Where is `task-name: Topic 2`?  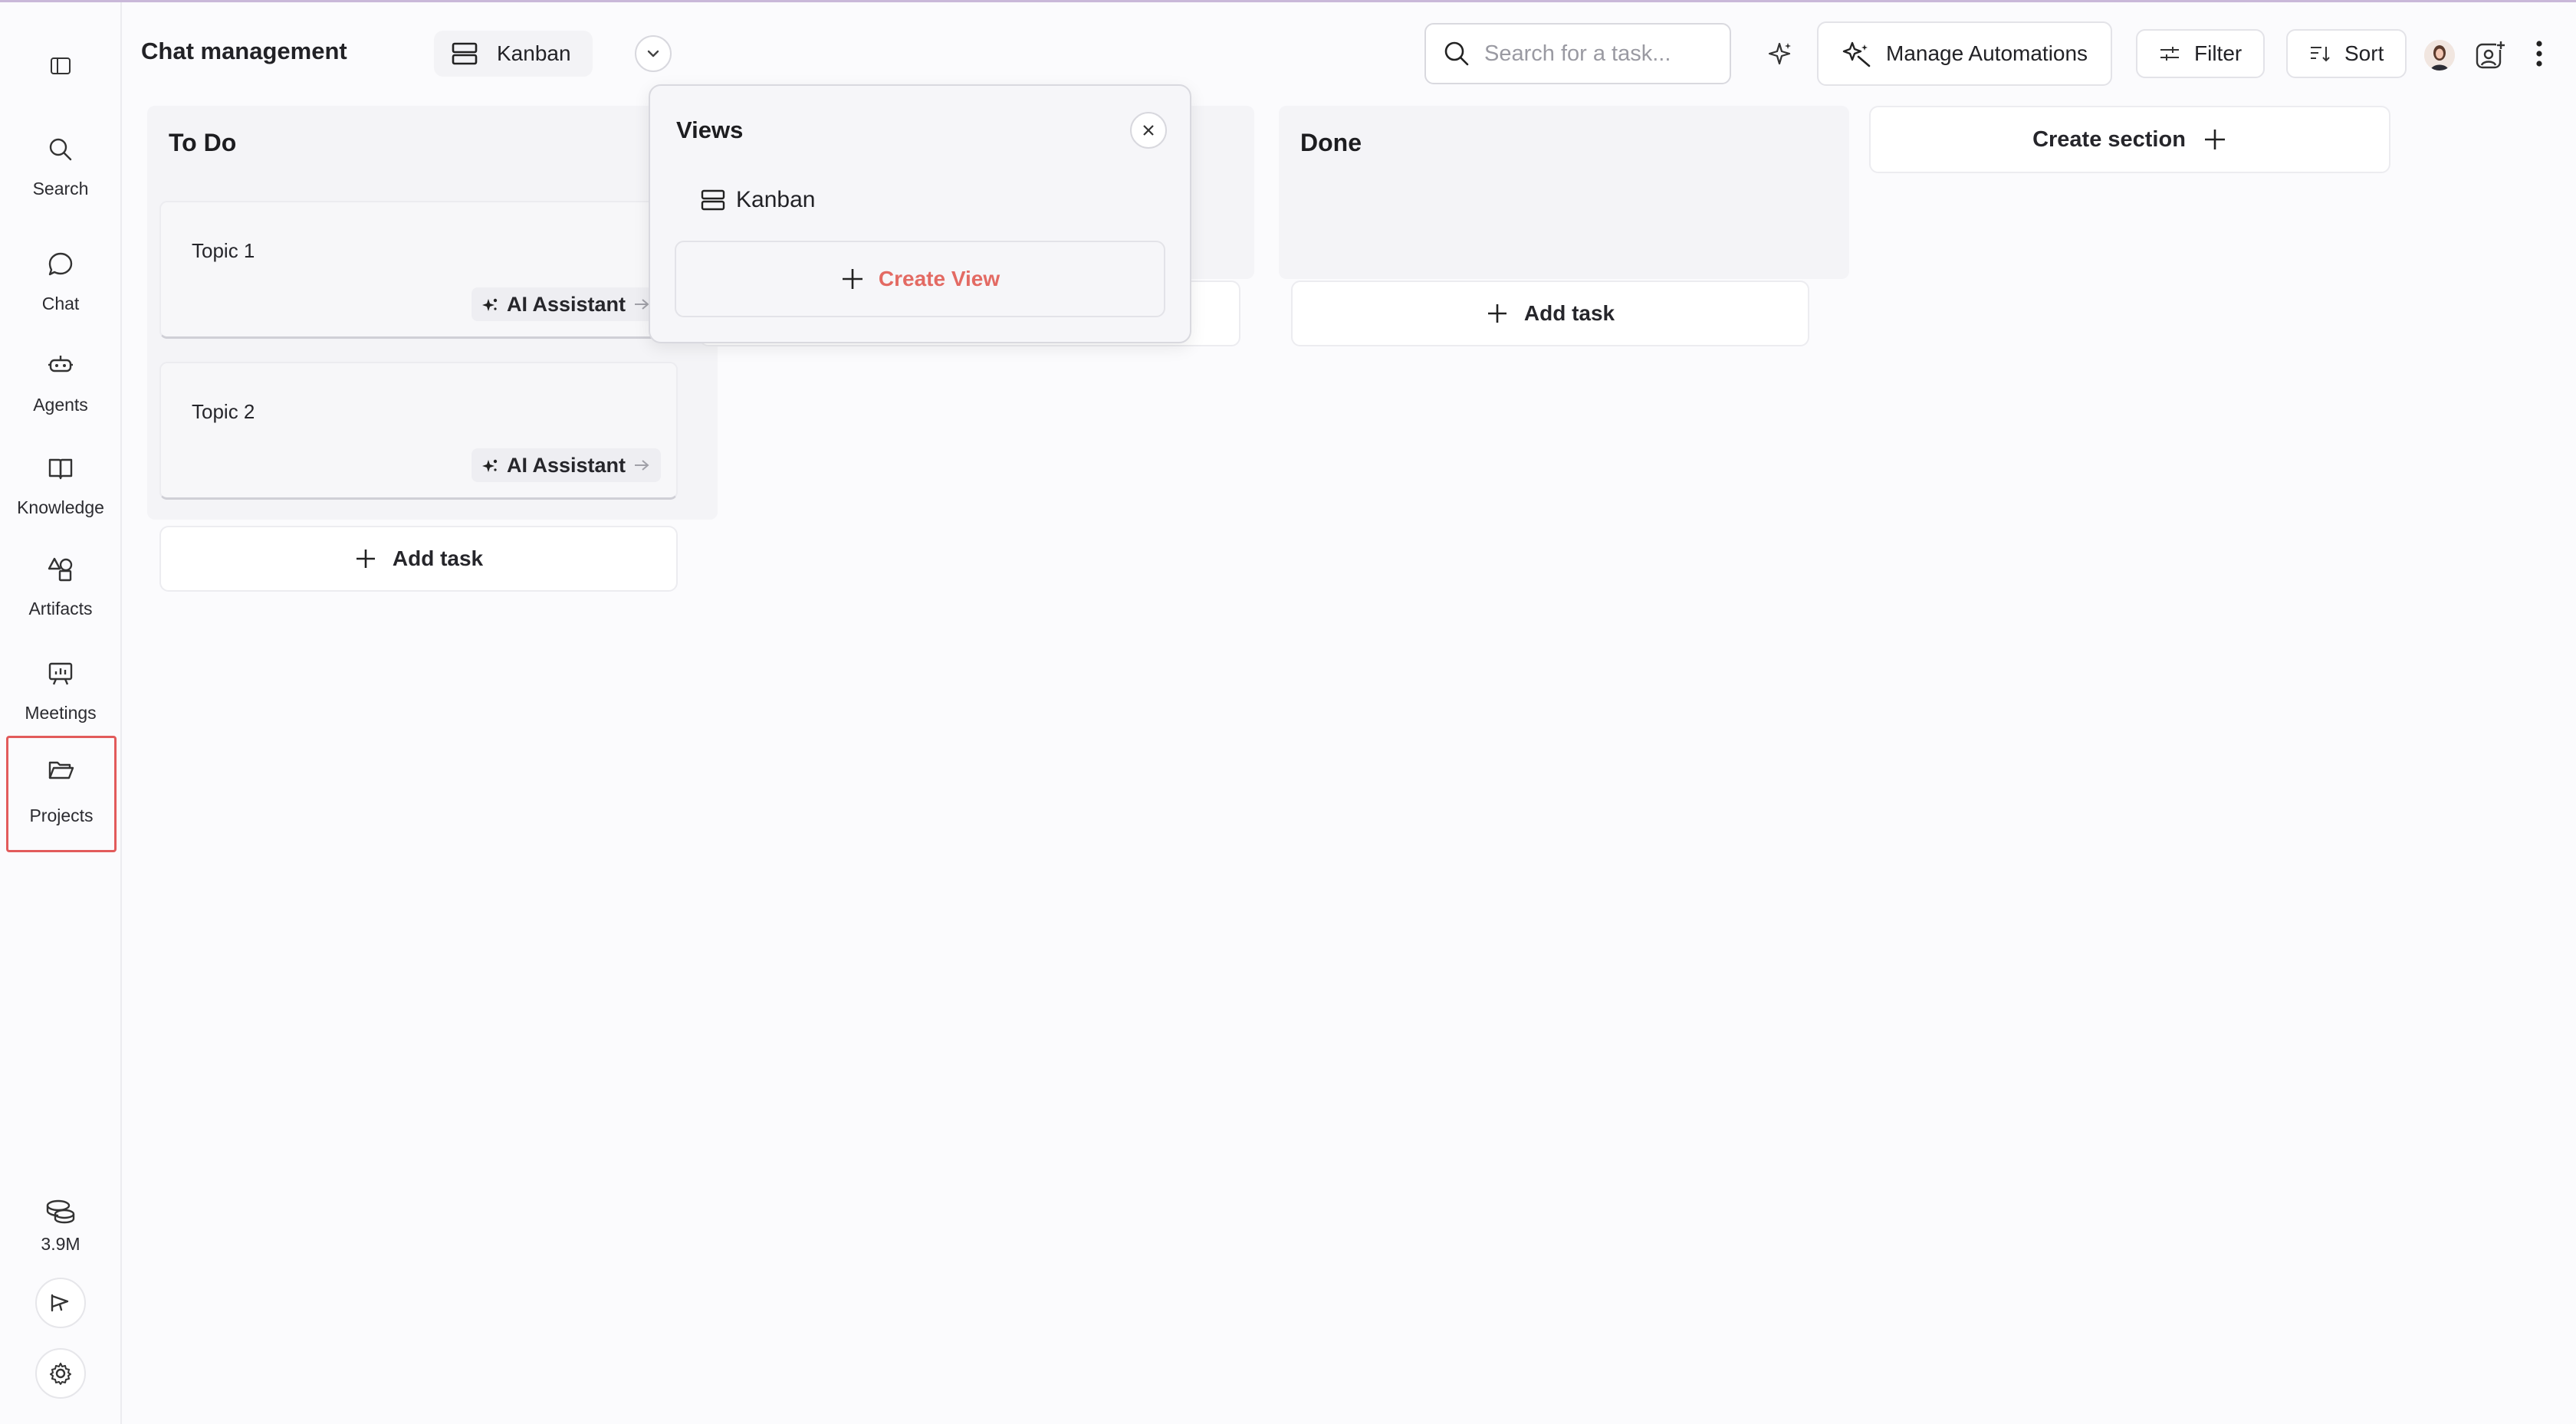 task-name: Topic 2 is located at coordinates (224, 411).